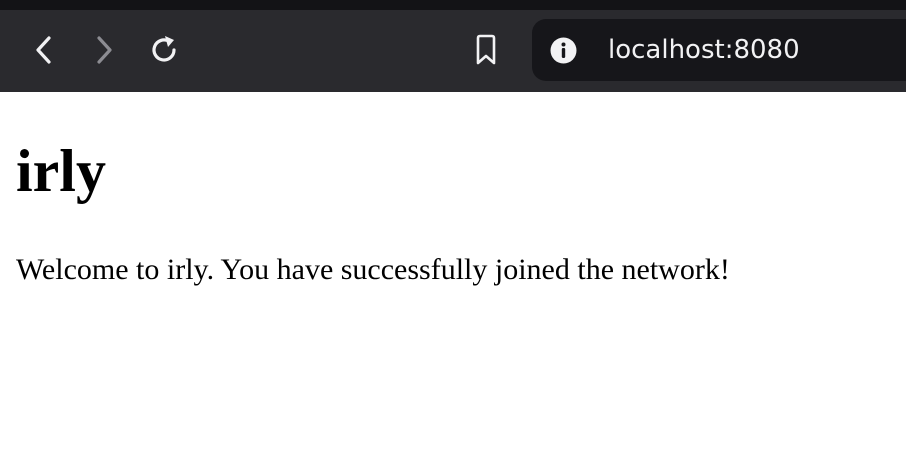  I want to click on bookmark-button, so click(486, 50).